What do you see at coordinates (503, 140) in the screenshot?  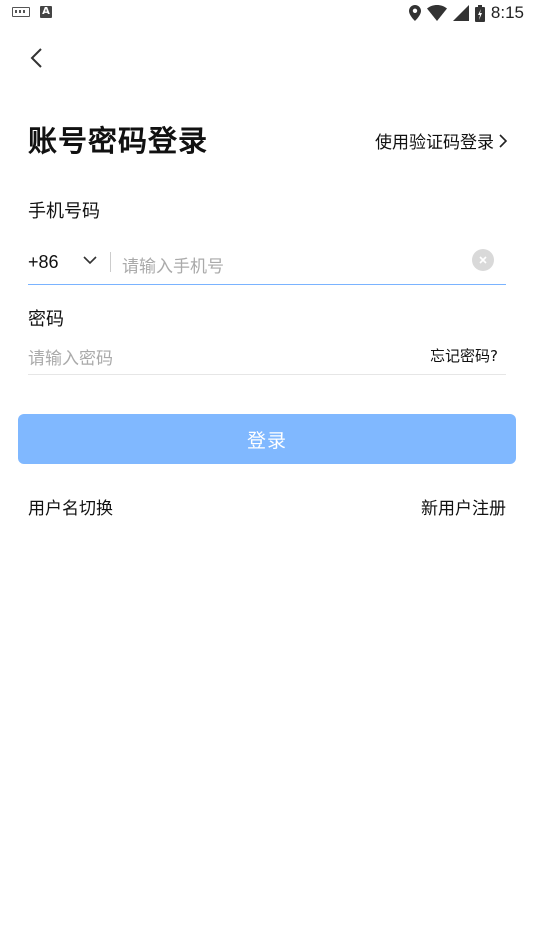 I see `chevron-right-icon` at bounding box center [503, 140].